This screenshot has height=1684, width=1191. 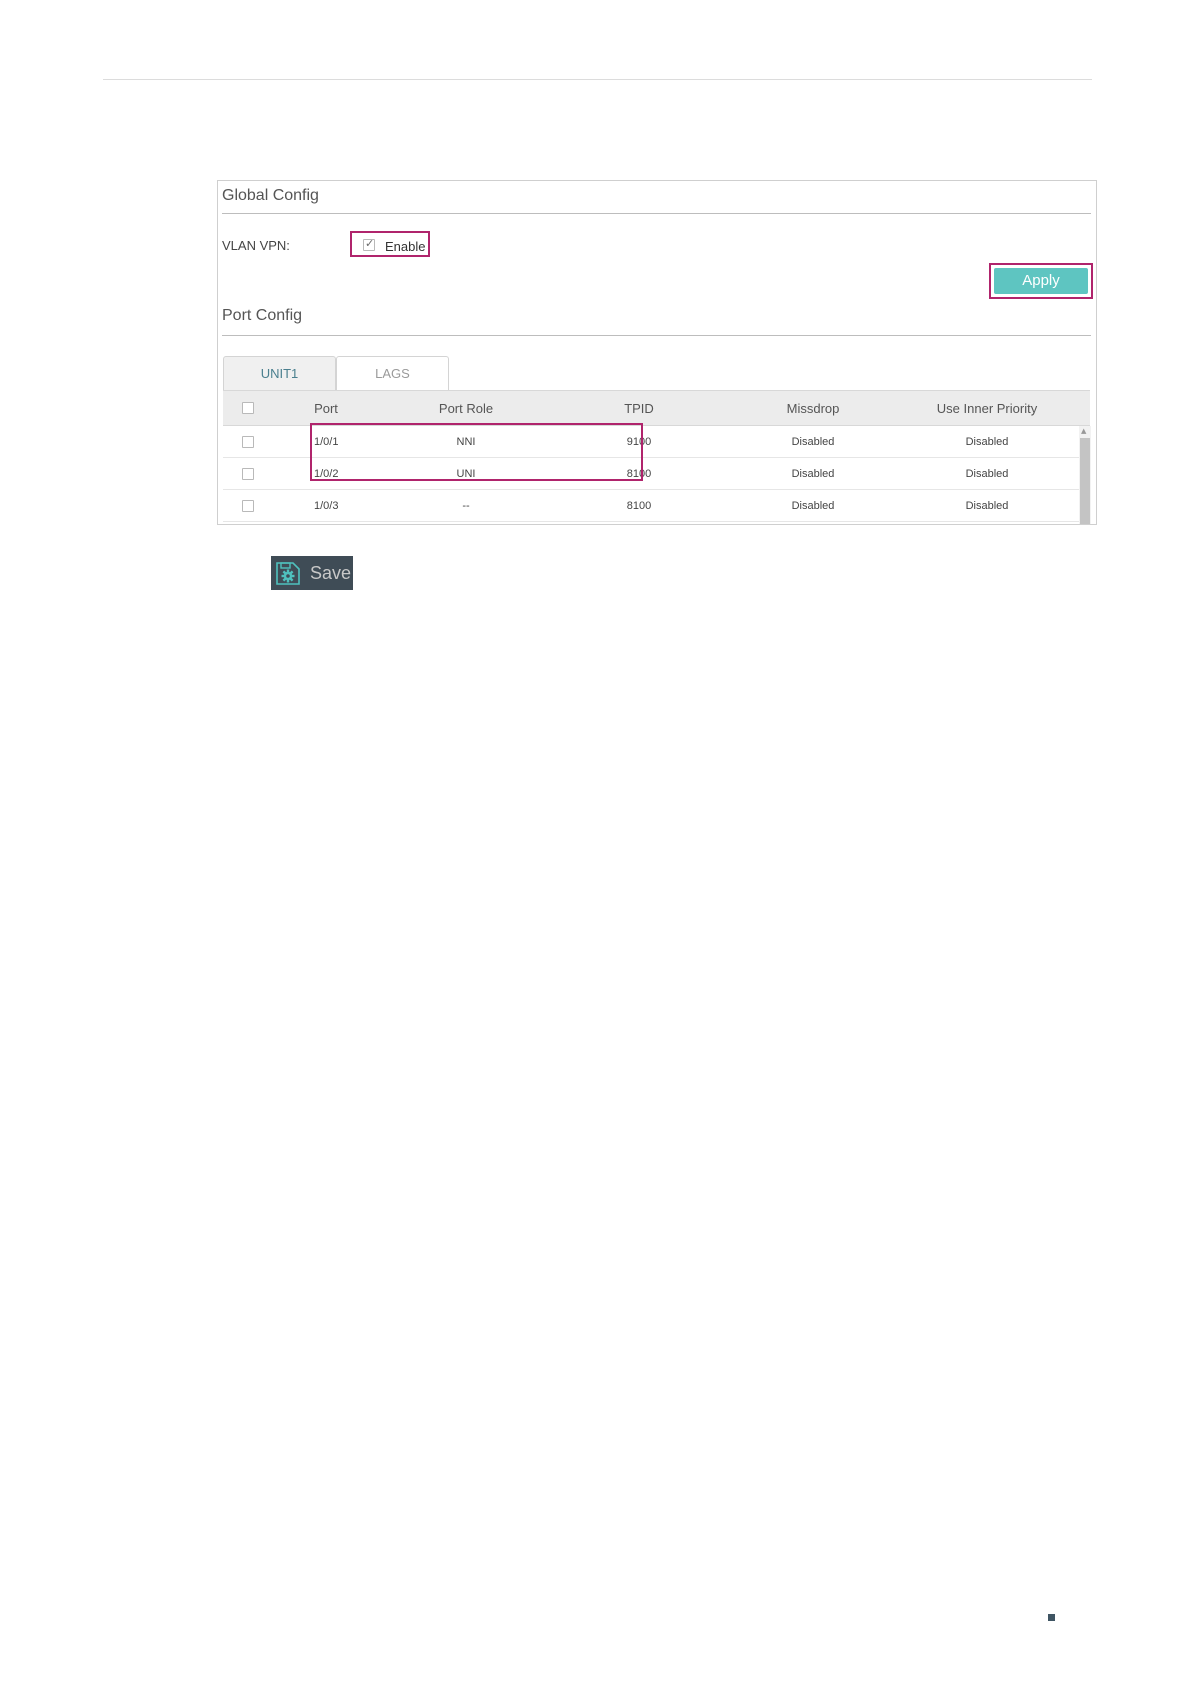 What do you see at coordinates (262, 315) in the screenshot?
I see `port-config-title: Port Config` at bounding box center [262, 315].